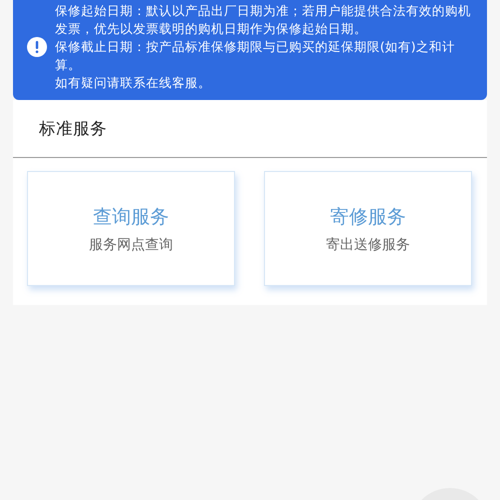  What do you see at coordinates (131, 245) in the screenshot?
I see `card-subtitle: 服务网点查询` at bounding box center [131, 245].